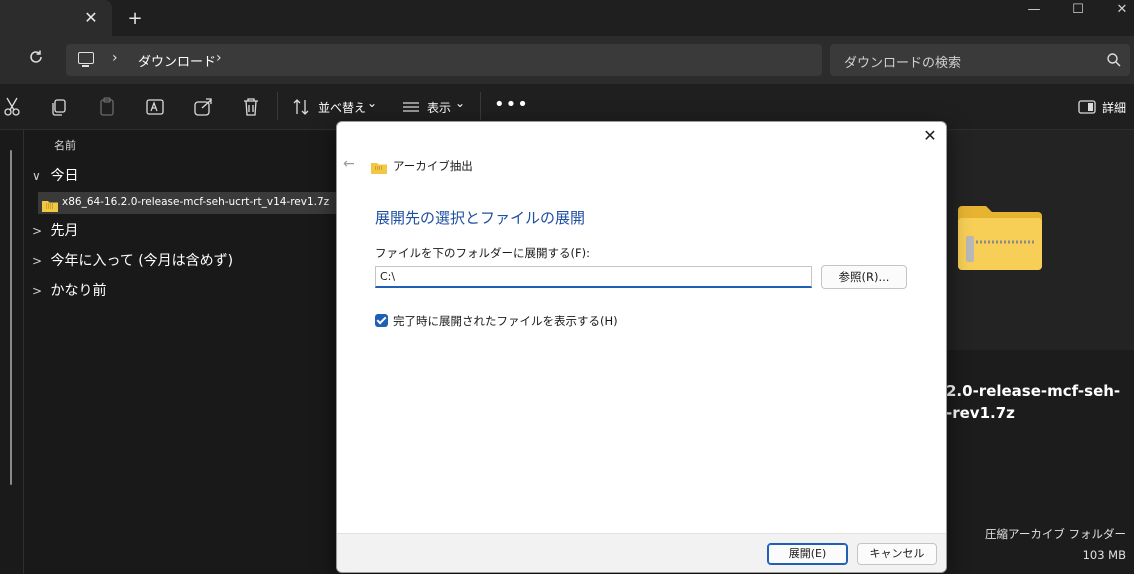 The height and width of the screenshot is (574, 1134). Describe the element at coordinates (251, 107) in the screenshot. I see `delete-icon` at that location.